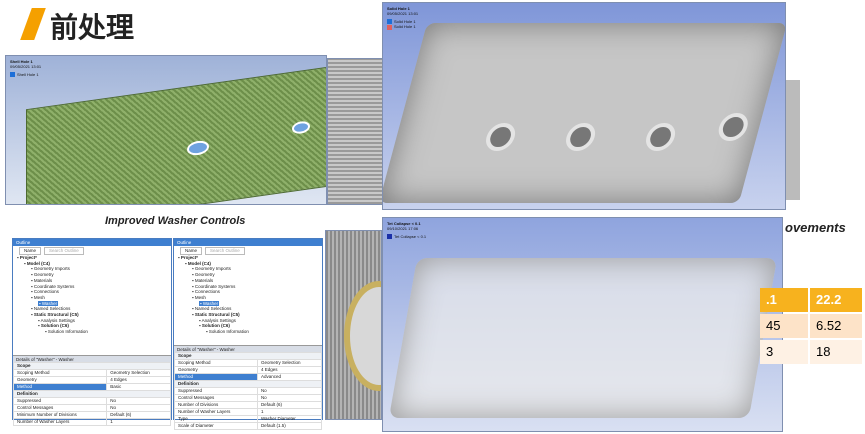 The width and height of the screenshot is (865, 434). Describe the element at coordinates (138, 387) in the screenshot. I see `details-value: Basic` at that location.